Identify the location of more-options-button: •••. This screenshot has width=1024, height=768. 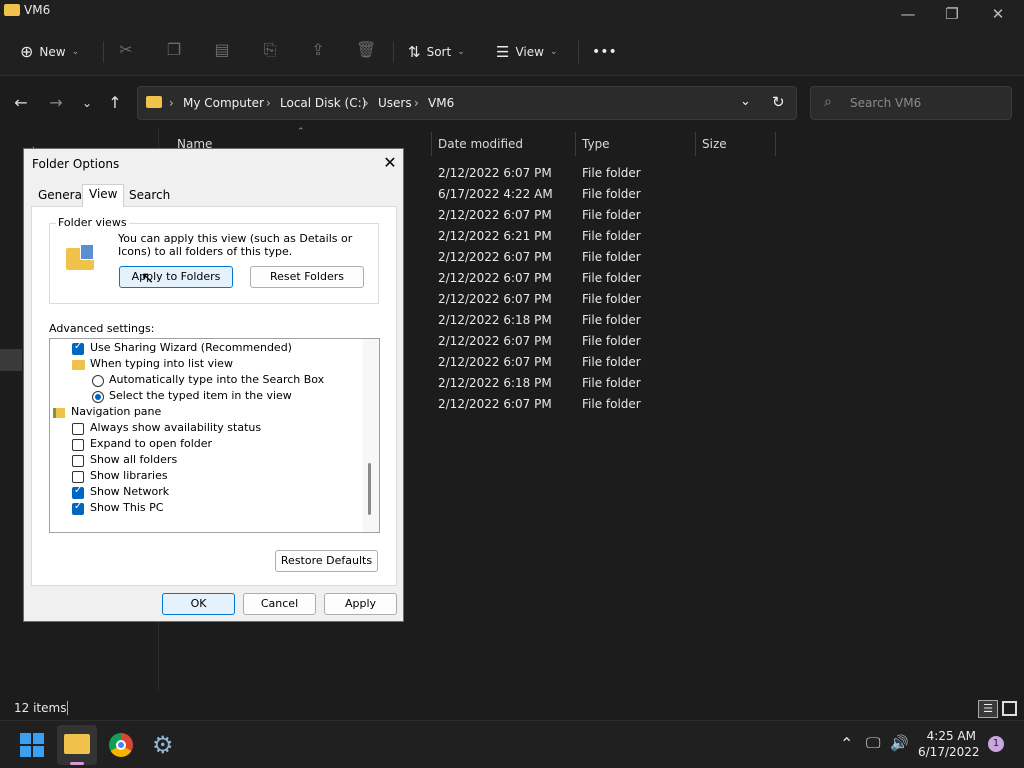
(604, 52).